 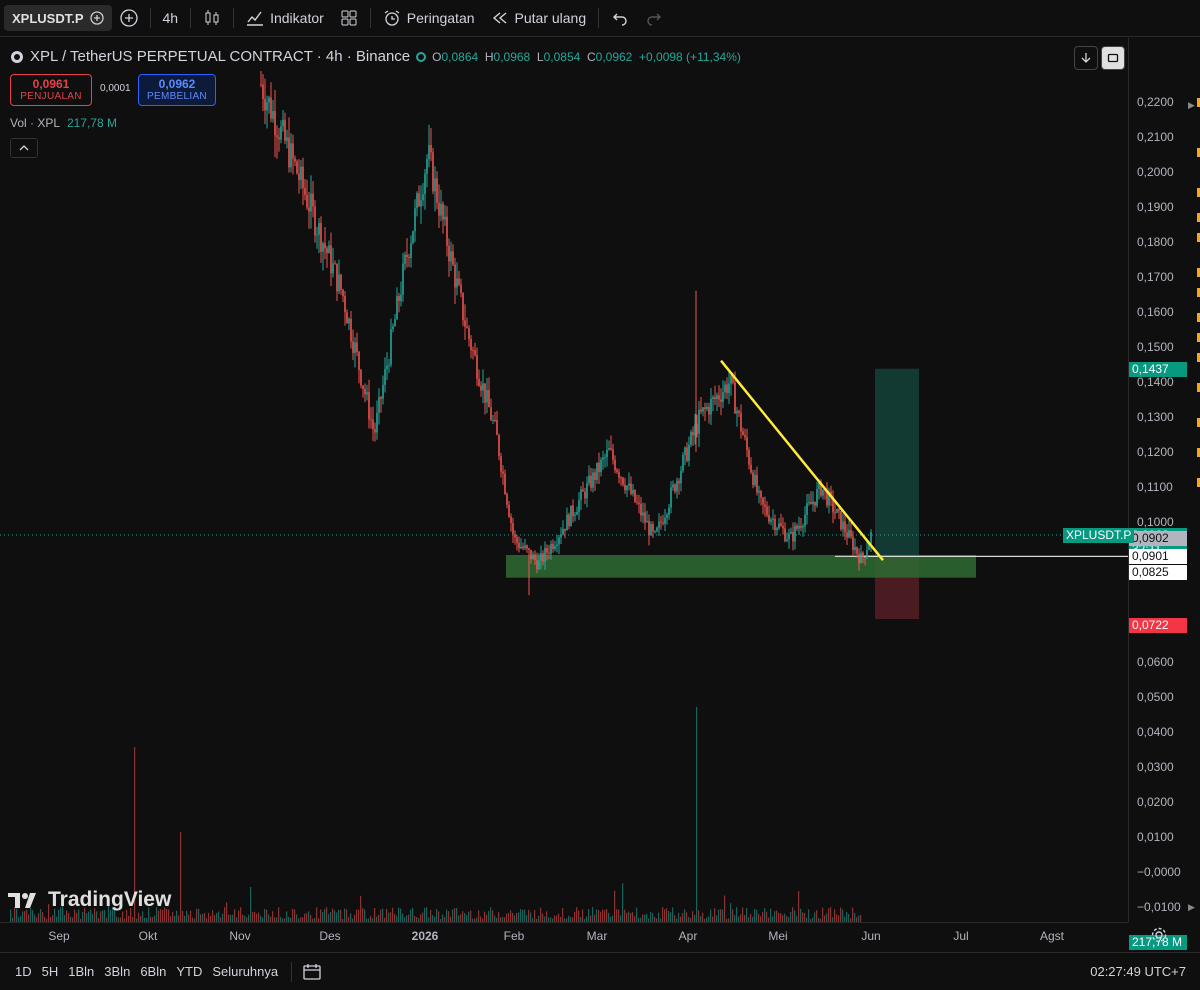 I want to click on chart-settings-button, so click(x=1159, y=937).